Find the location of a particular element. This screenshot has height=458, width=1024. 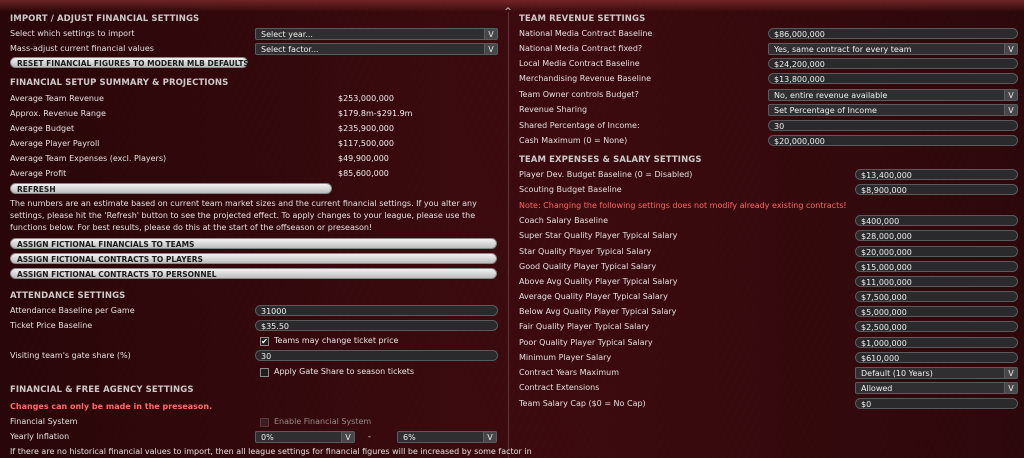

salary-label-8: Poor Quality Player Typical Salary is located at coordinates (586, 342).